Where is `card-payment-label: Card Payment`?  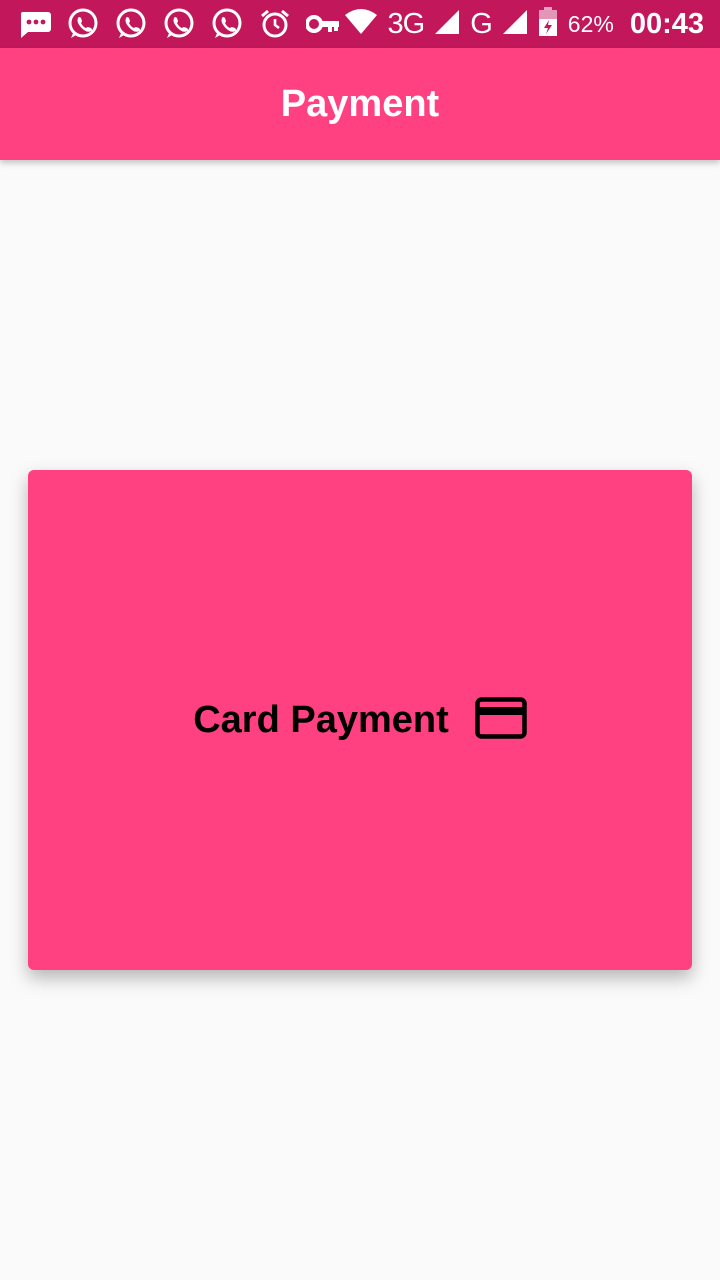 card-payment-label: Card Payment is located at coordinates (321, 719).